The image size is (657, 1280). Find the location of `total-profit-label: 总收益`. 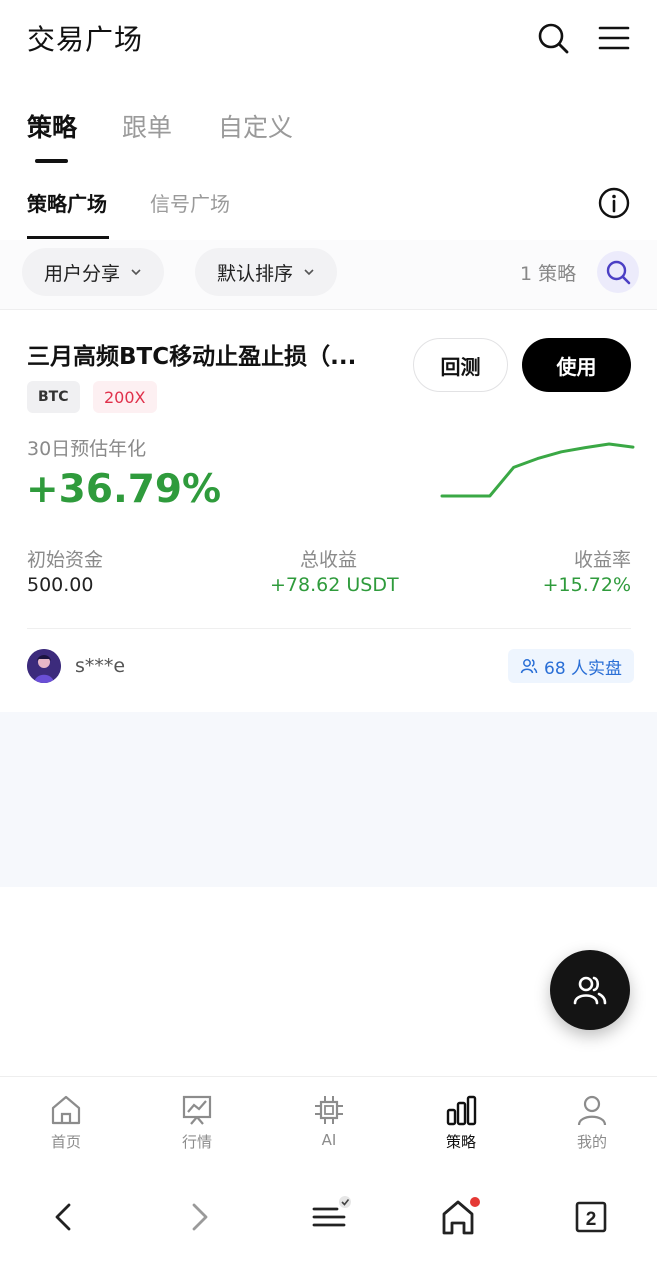

total-profit-label: 总收益 is located at coordinates (329, 560).